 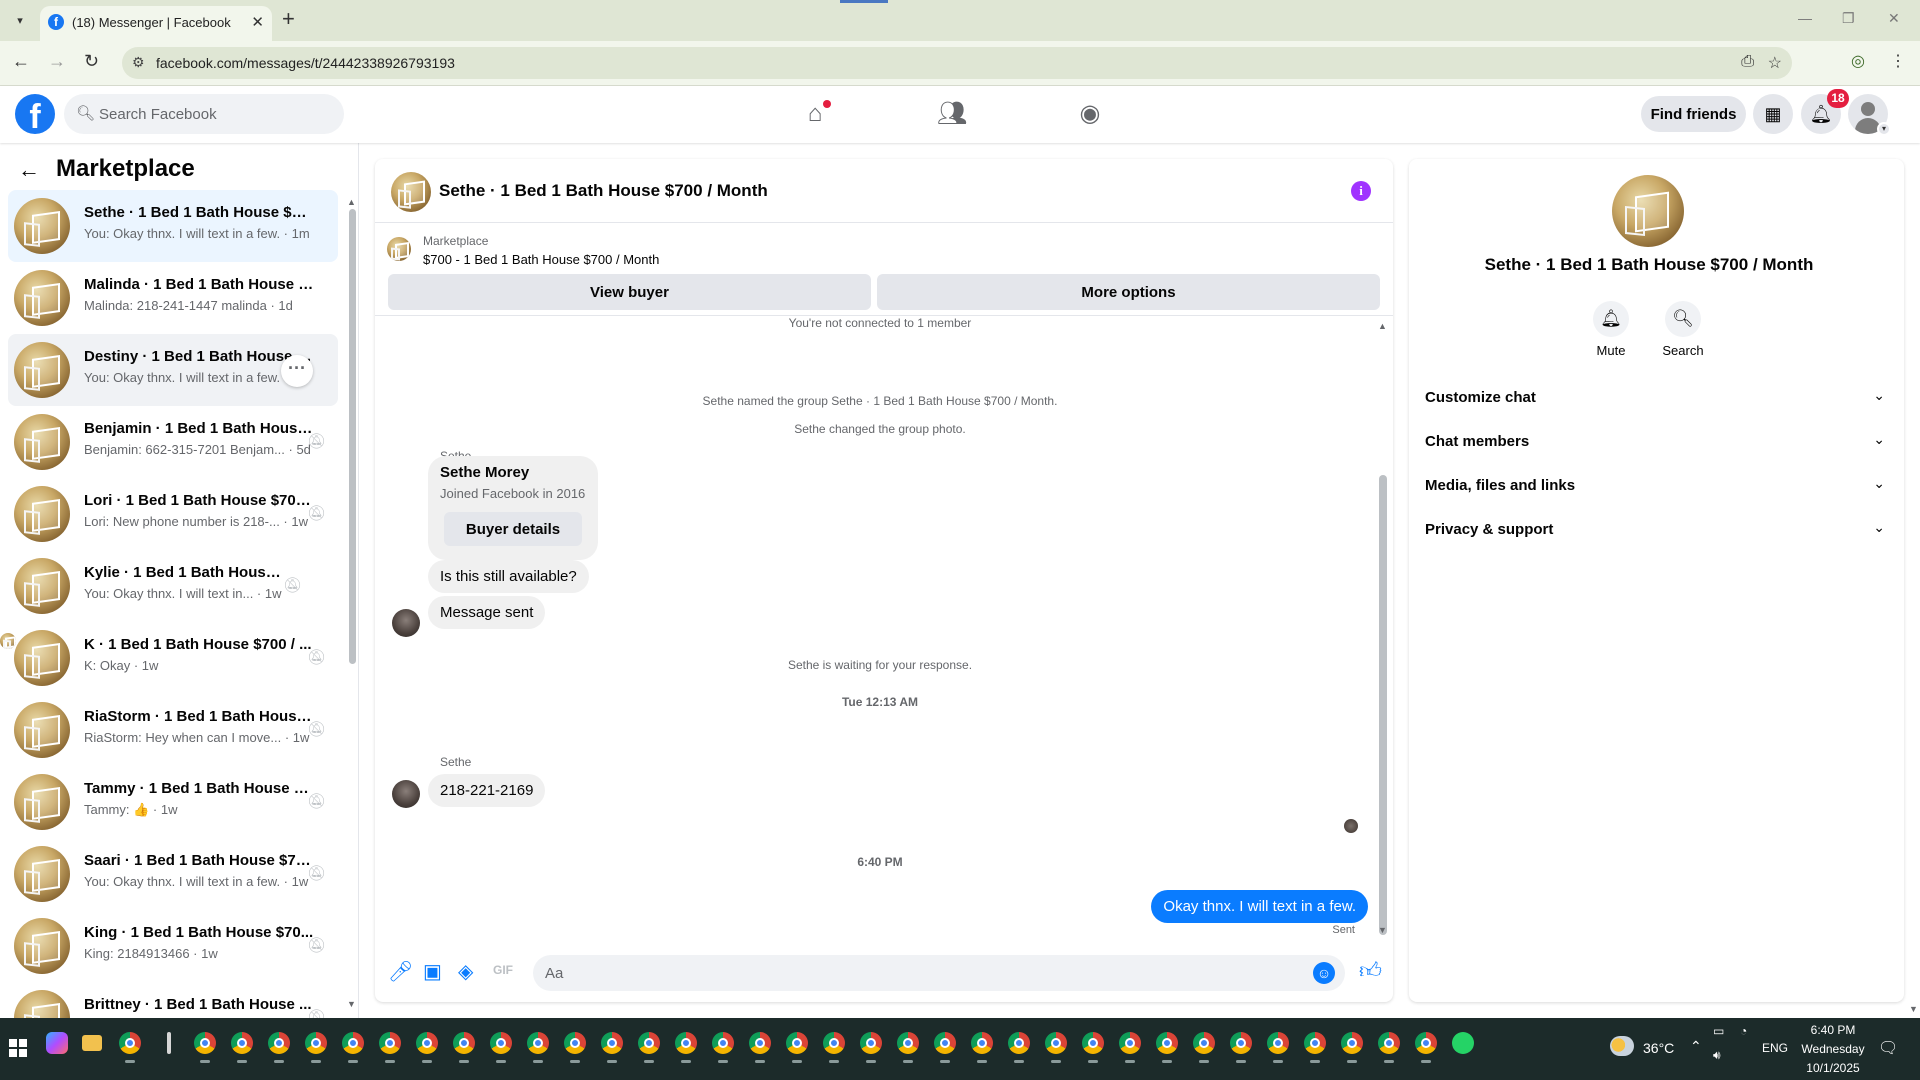 I want to click on meet-now-icon: ▭, so click(x=1718, y=1031).